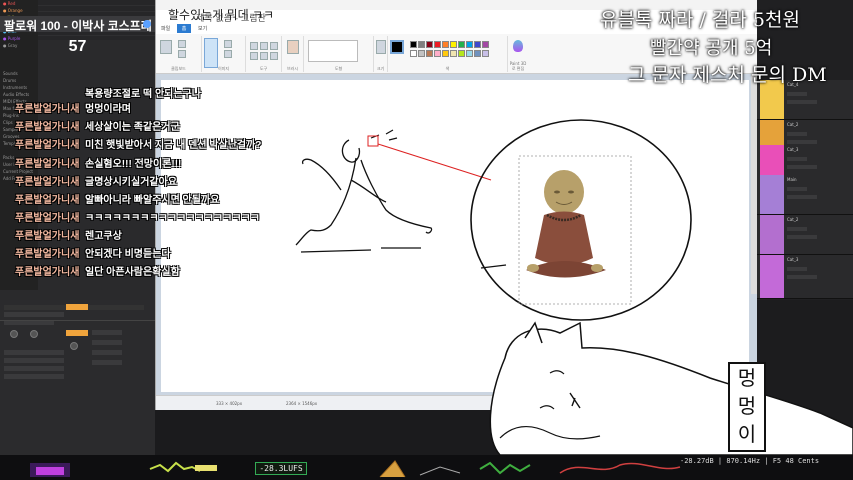 The image size is (853, 480). I want to click on size-group: 크기, so click(381, 54).